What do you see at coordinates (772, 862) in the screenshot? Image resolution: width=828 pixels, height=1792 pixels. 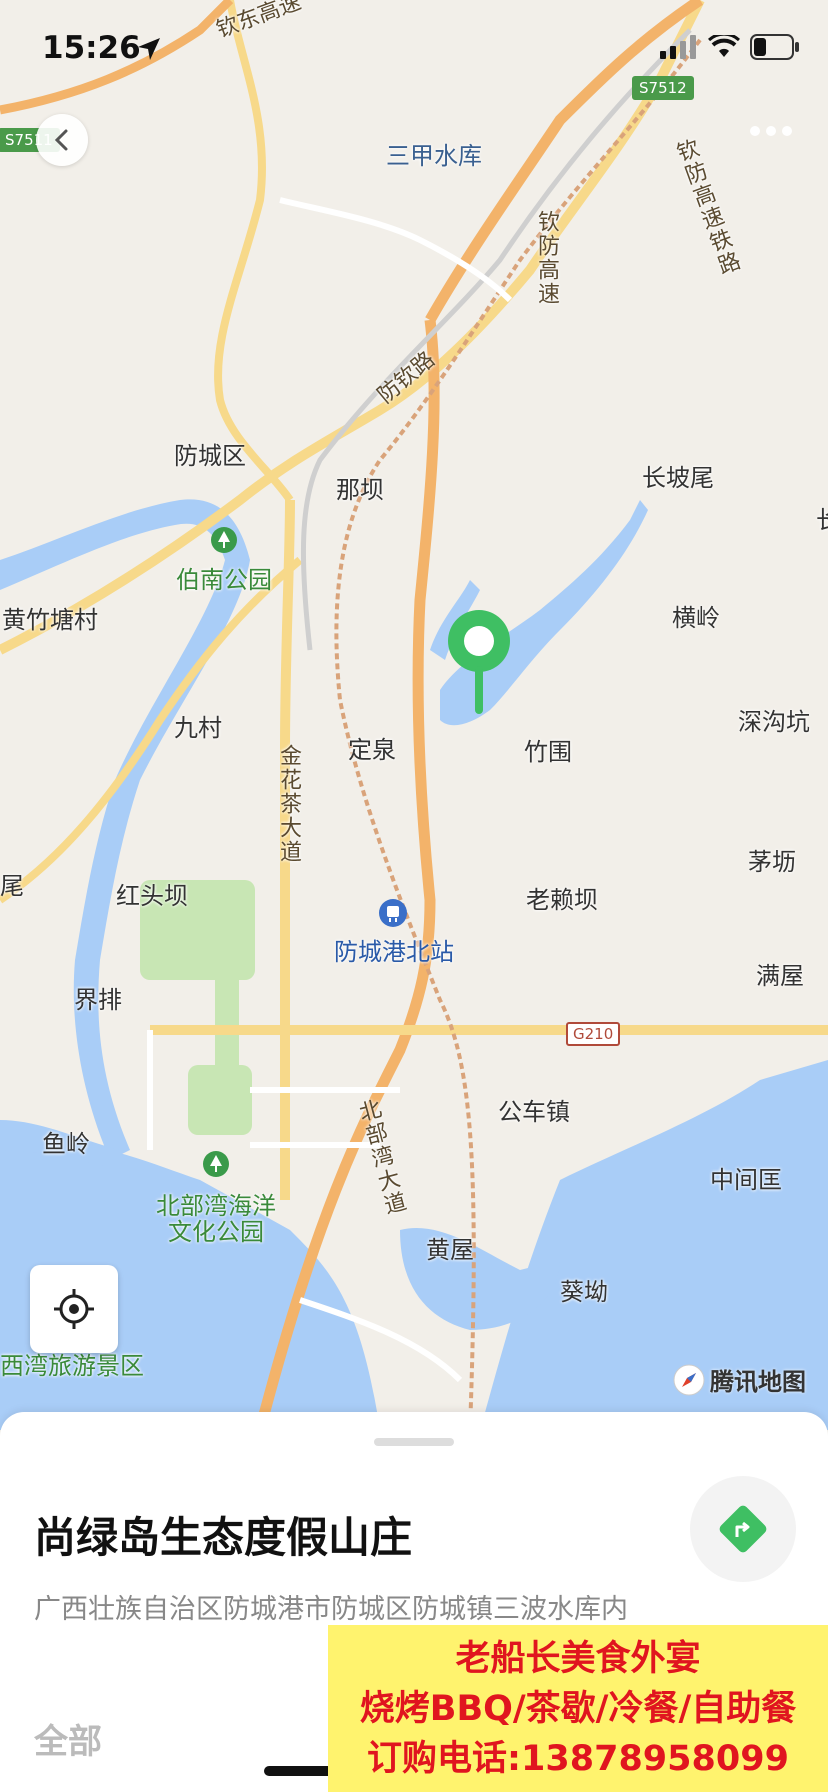 I see `map-label-maoban: 茅坜` at bounding box center [772, 862].